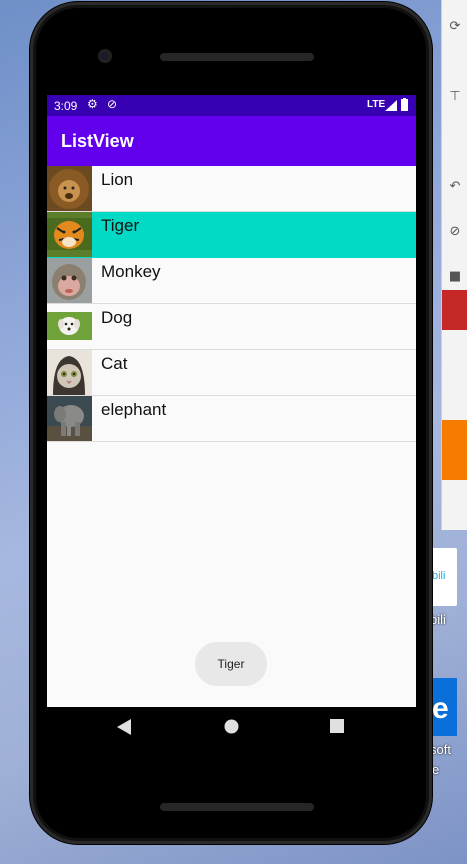 This screenshot has width=467, height=864. I want to click on link-icon: ⊘, so click(455, 231).